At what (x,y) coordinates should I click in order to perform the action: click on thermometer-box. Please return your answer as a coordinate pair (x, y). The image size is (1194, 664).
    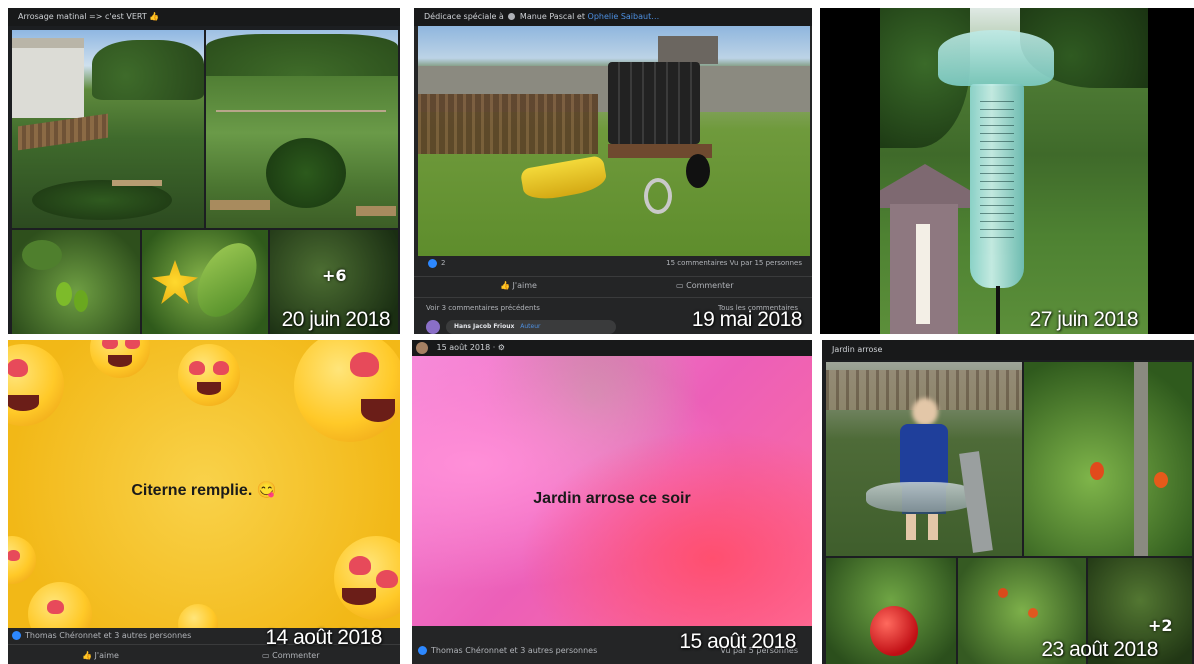
    Looking at the image, I should click on (925, 249).